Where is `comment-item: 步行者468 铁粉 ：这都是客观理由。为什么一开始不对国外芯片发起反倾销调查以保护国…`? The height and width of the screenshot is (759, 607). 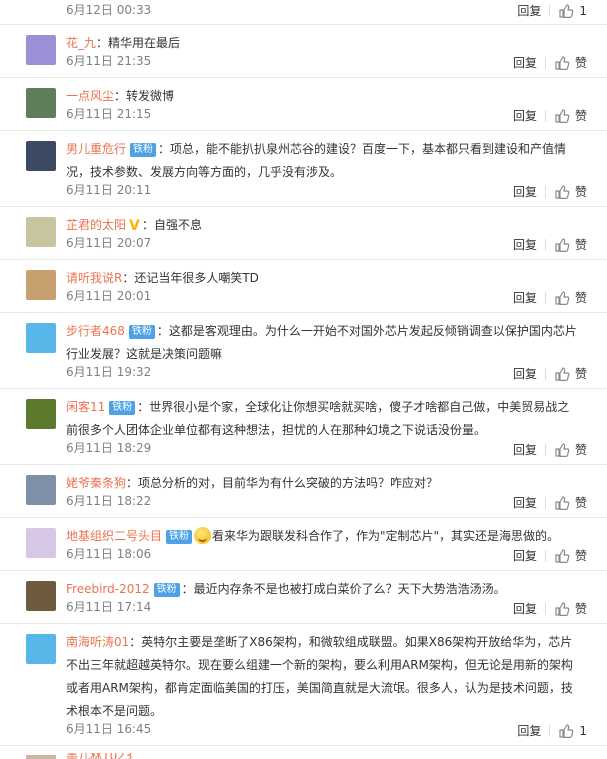 comment-item: 步行者468 铁粉 ：这都是客观理由。为什么一开始不对国外芯片发起反倾销调查以保护国… is located at coordinates (303, 351).